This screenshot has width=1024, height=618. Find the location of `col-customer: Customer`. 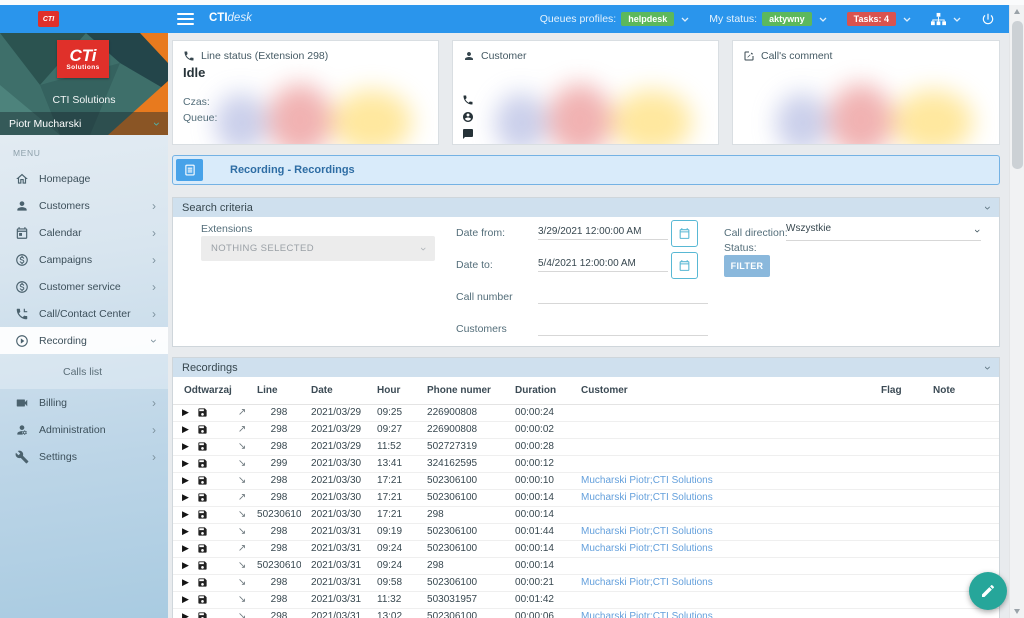

col-customer: Customer is located at coordinates (724, 391).